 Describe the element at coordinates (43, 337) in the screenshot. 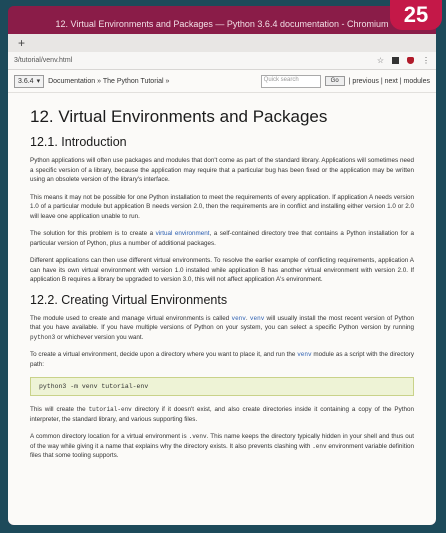

I see `inline-code: python3` at that location.